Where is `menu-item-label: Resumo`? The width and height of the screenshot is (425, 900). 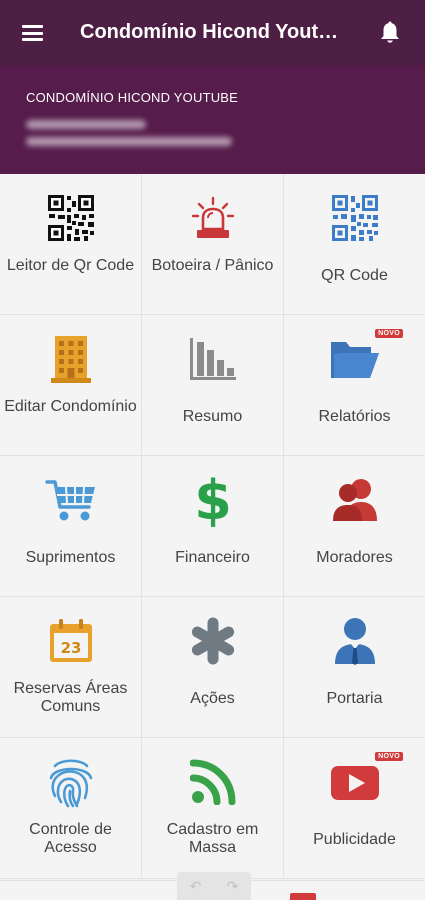
menu-item-label: Resumo is located at coordinates (212, 416).